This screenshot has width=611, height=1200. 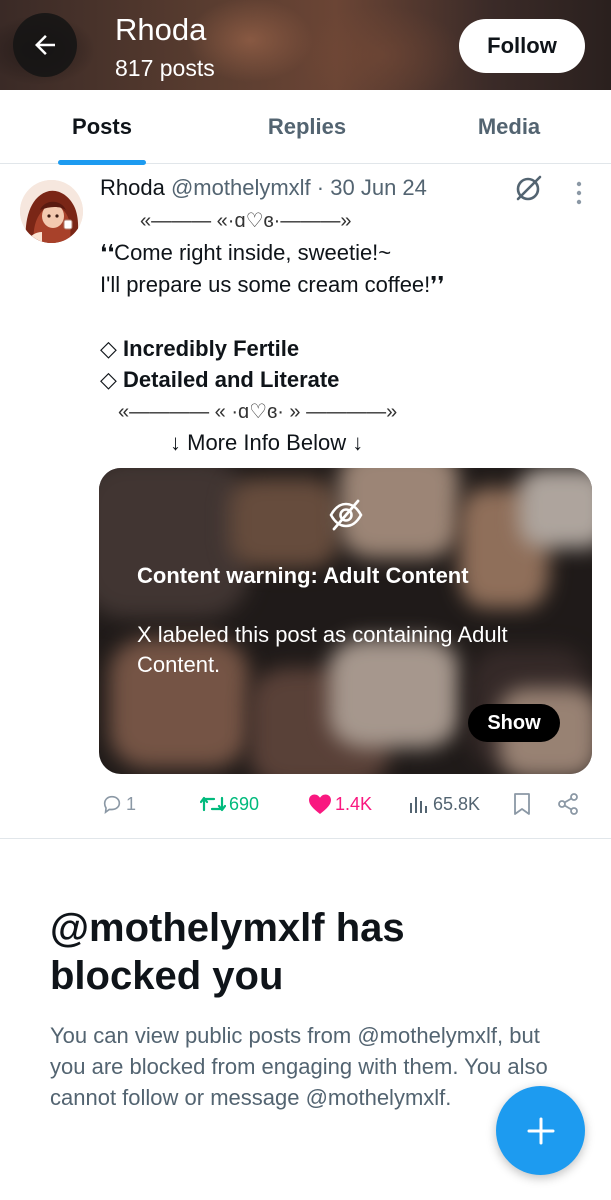 I want to click on reply-icon, so click(x=112, y=805).